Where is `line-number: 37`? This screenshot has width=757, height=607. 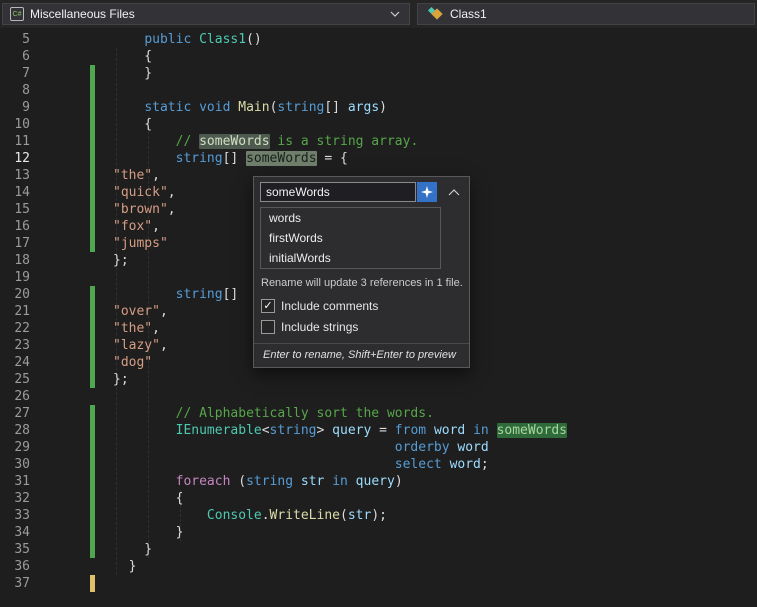 line-number: 37 is located at coordinates (22, 583).